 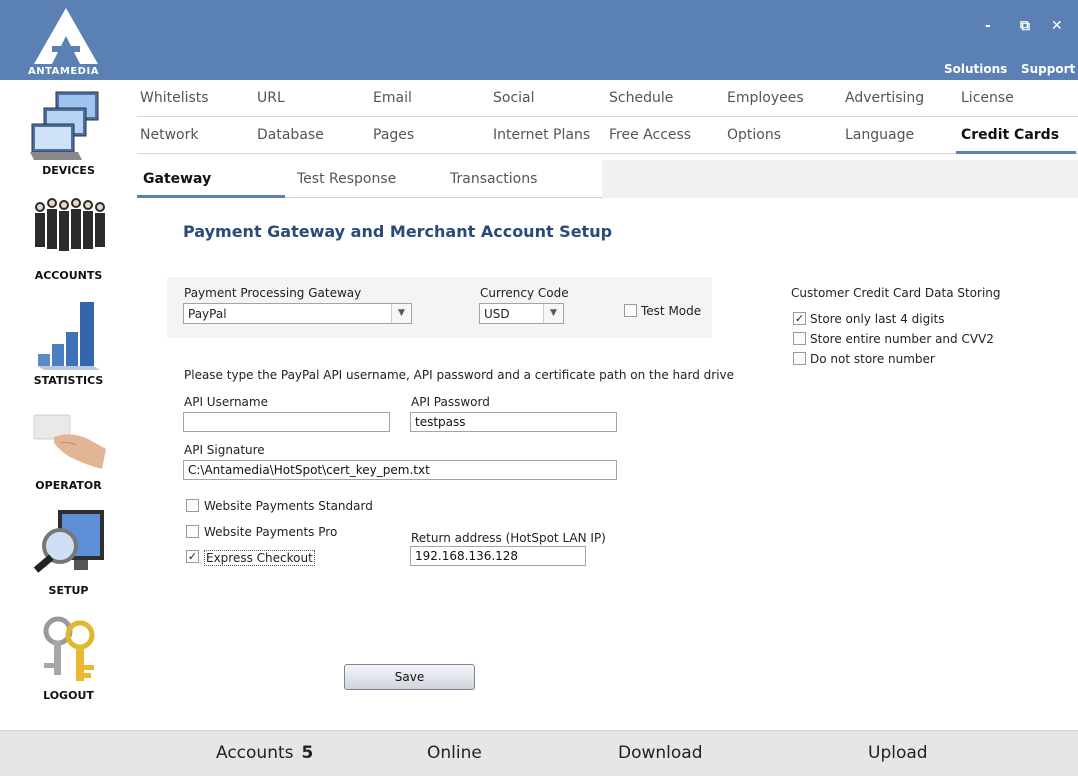 What do you see at coordinates (877, 319) in the screenshot?
I see `store-last4-label: Store only last 4 digits` at bounding box center [877, 319].